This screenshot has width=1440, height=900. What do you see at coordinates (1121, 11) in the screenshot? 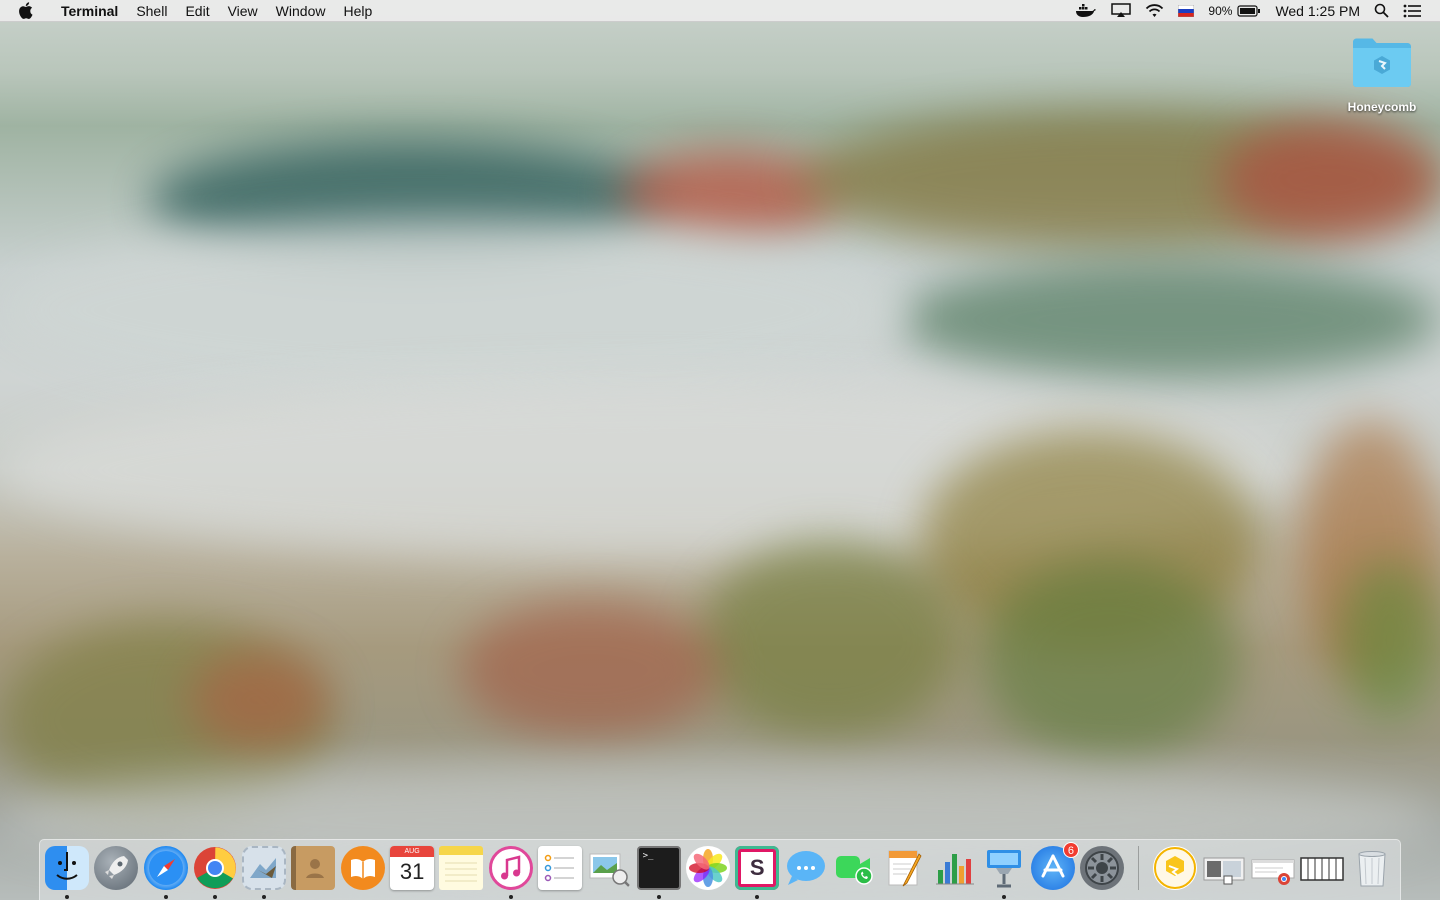
I see `airplay-icon` at bounding box center [1121, 11].